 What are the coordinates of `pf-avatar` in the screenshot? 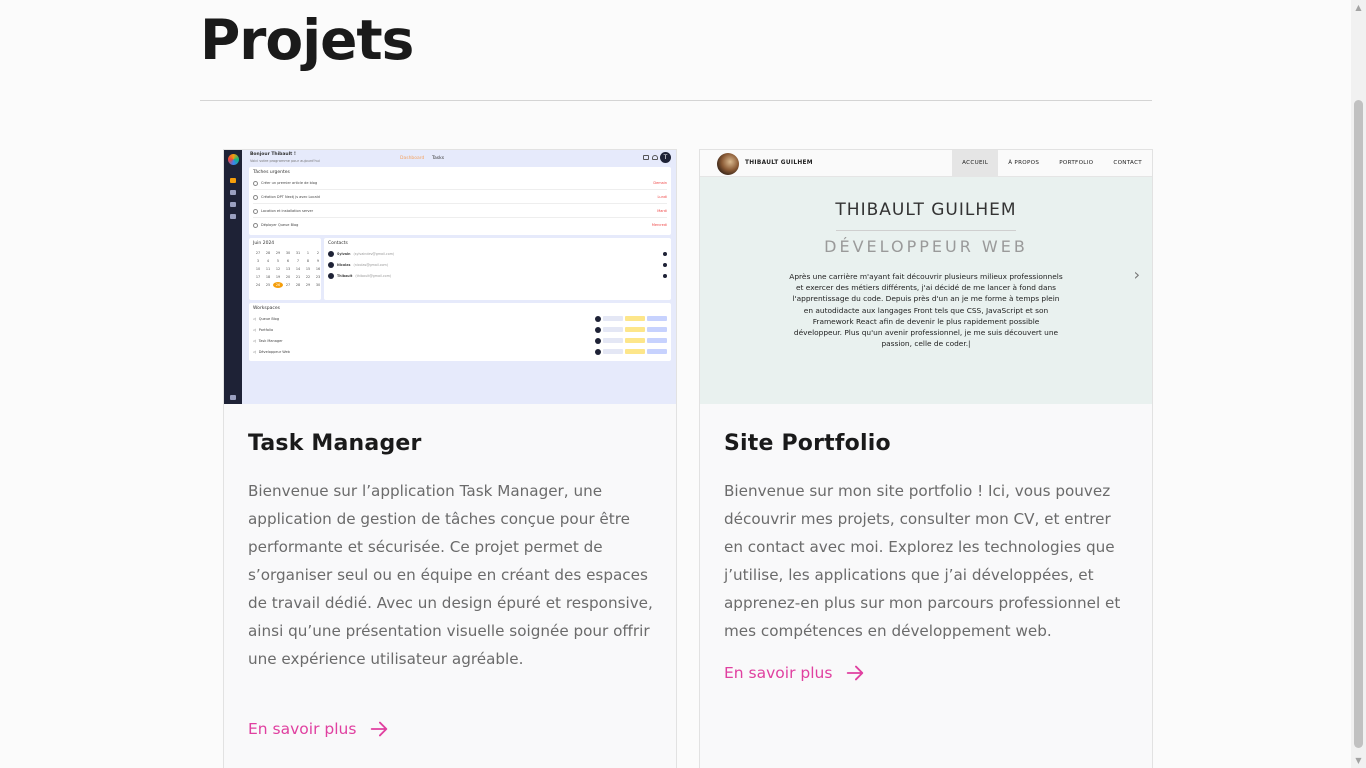 It's located at (728, 164).